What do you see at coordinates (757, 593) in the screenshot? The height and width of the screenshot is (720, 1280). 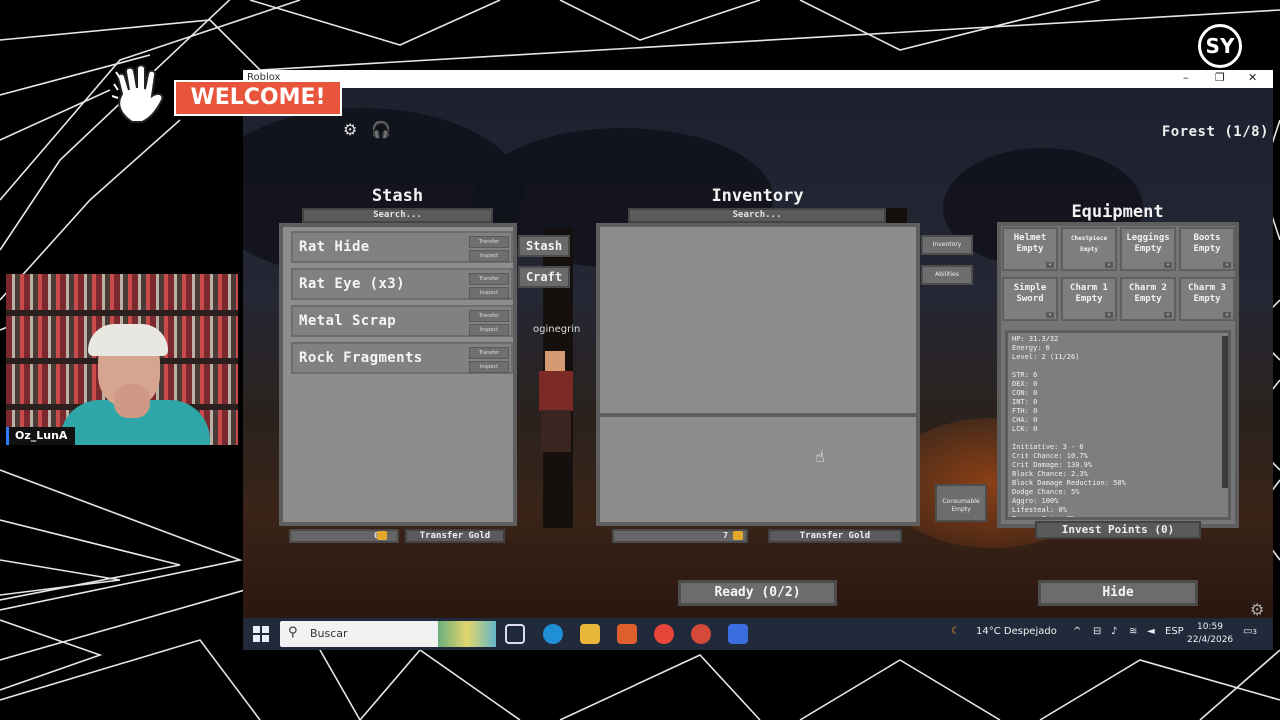 I see `ready-button: Ready (0/2)` at bounding box center [757, 593].